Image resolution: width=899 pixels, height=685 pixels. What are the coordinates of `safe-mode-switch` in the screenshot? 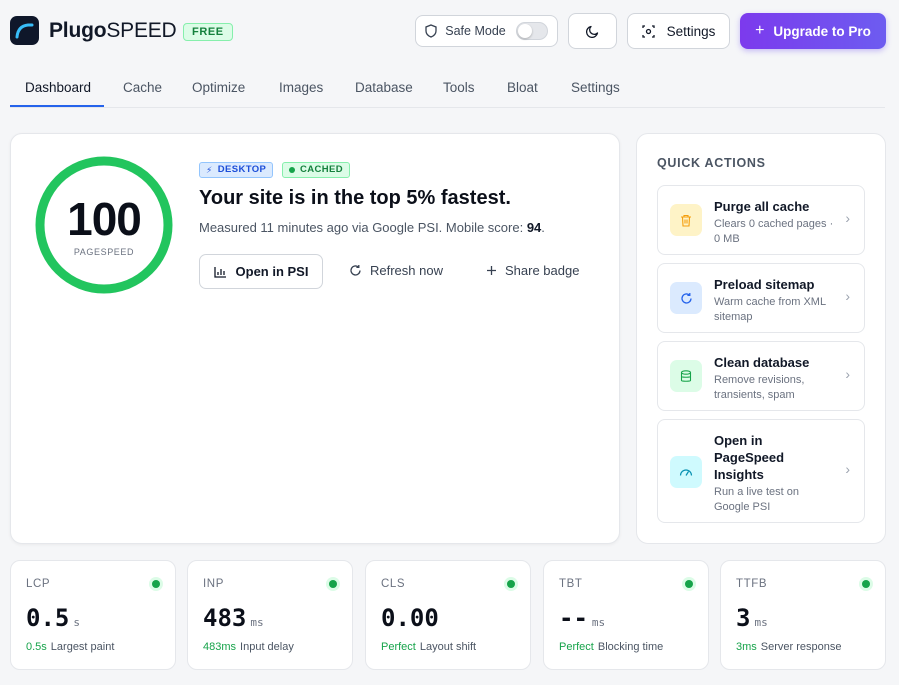 It's located at (531, 31).